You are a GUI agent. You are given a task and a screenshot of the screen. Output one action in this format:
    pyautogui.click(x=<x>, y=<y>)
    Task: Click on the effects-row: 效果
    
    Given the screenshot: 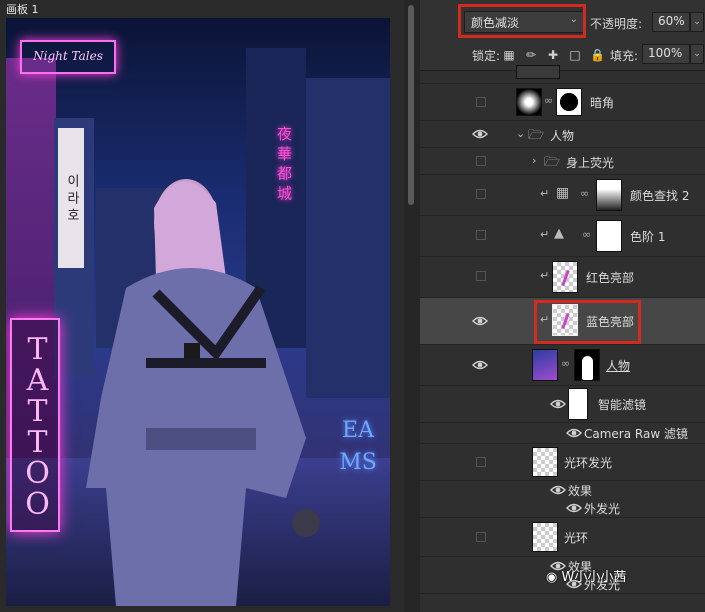 What is the action you would take?
    pyautogui.click(x=562, y=490)
    